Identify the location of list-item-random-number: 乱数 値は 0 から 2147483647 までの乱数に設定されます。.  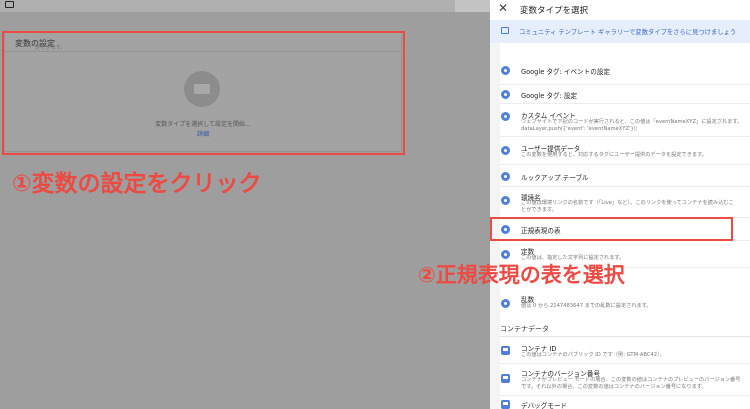
(625, 303).